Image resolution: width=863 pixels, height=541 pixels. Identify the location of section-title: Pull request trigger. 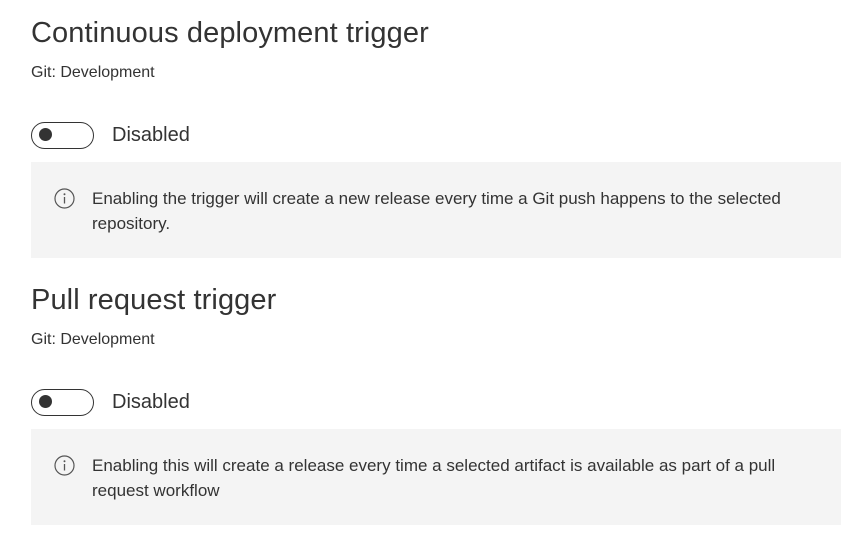
(154, 300).